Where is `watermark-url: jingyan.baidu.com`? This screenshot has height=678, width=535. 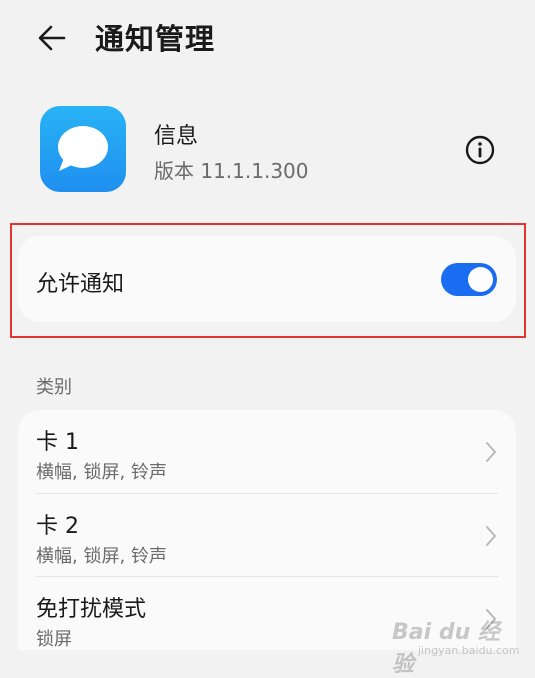 watermark-url: jingyan.baidu.com is located at coordinates (469, 650).